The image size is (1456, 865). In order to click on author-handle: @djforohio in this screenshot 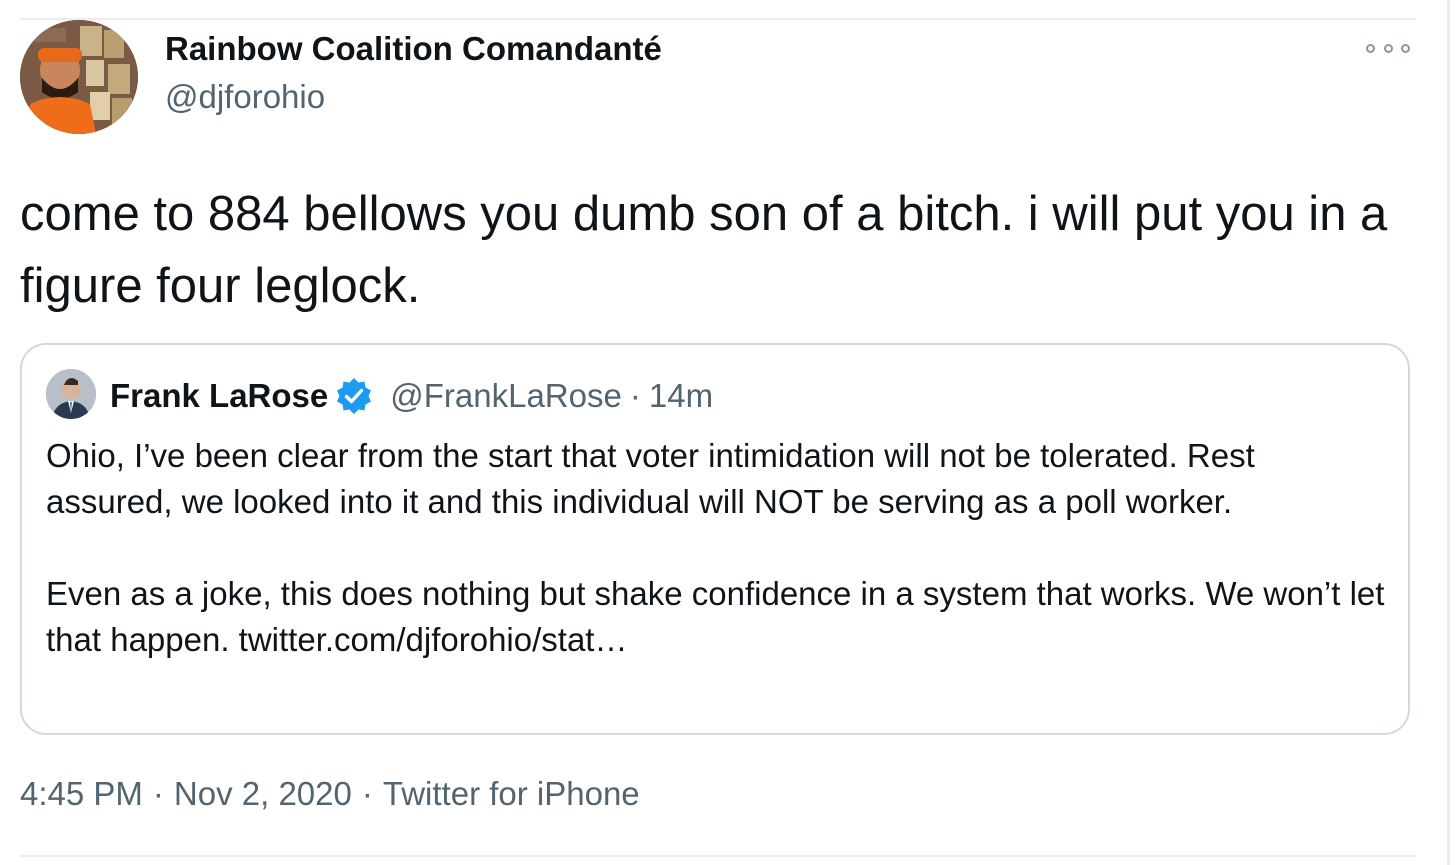, I will do `click(245, 97)`.